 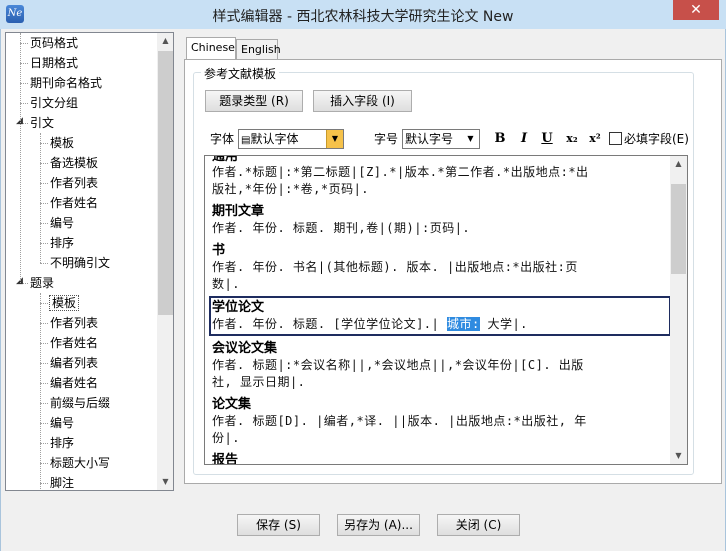 I want to click on tree-item: 引文, so click(x=42, y=123).